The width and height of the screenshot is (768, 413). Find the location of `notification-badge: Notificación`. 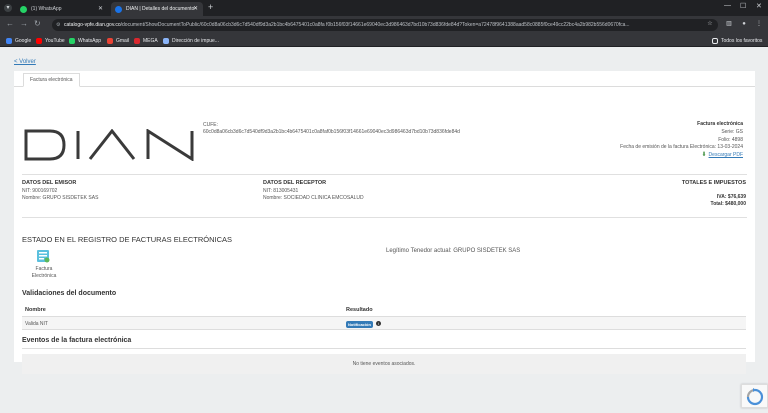

notification-badge: Notificación is located at coordinates (359, 324).